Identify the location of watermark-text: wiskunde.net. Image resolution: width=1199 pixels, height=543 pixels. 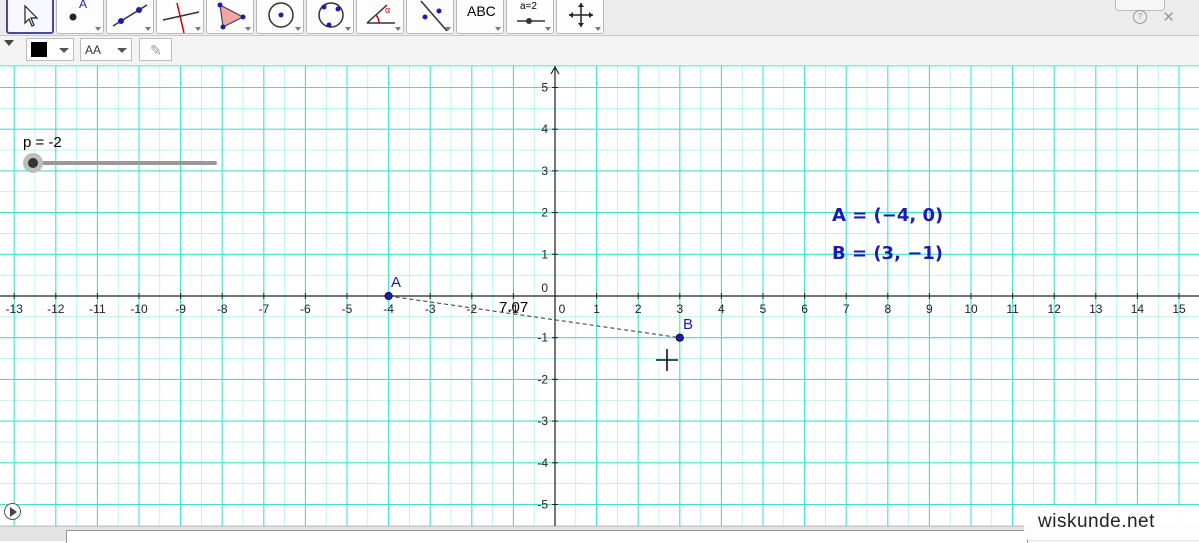
(1096, 521).